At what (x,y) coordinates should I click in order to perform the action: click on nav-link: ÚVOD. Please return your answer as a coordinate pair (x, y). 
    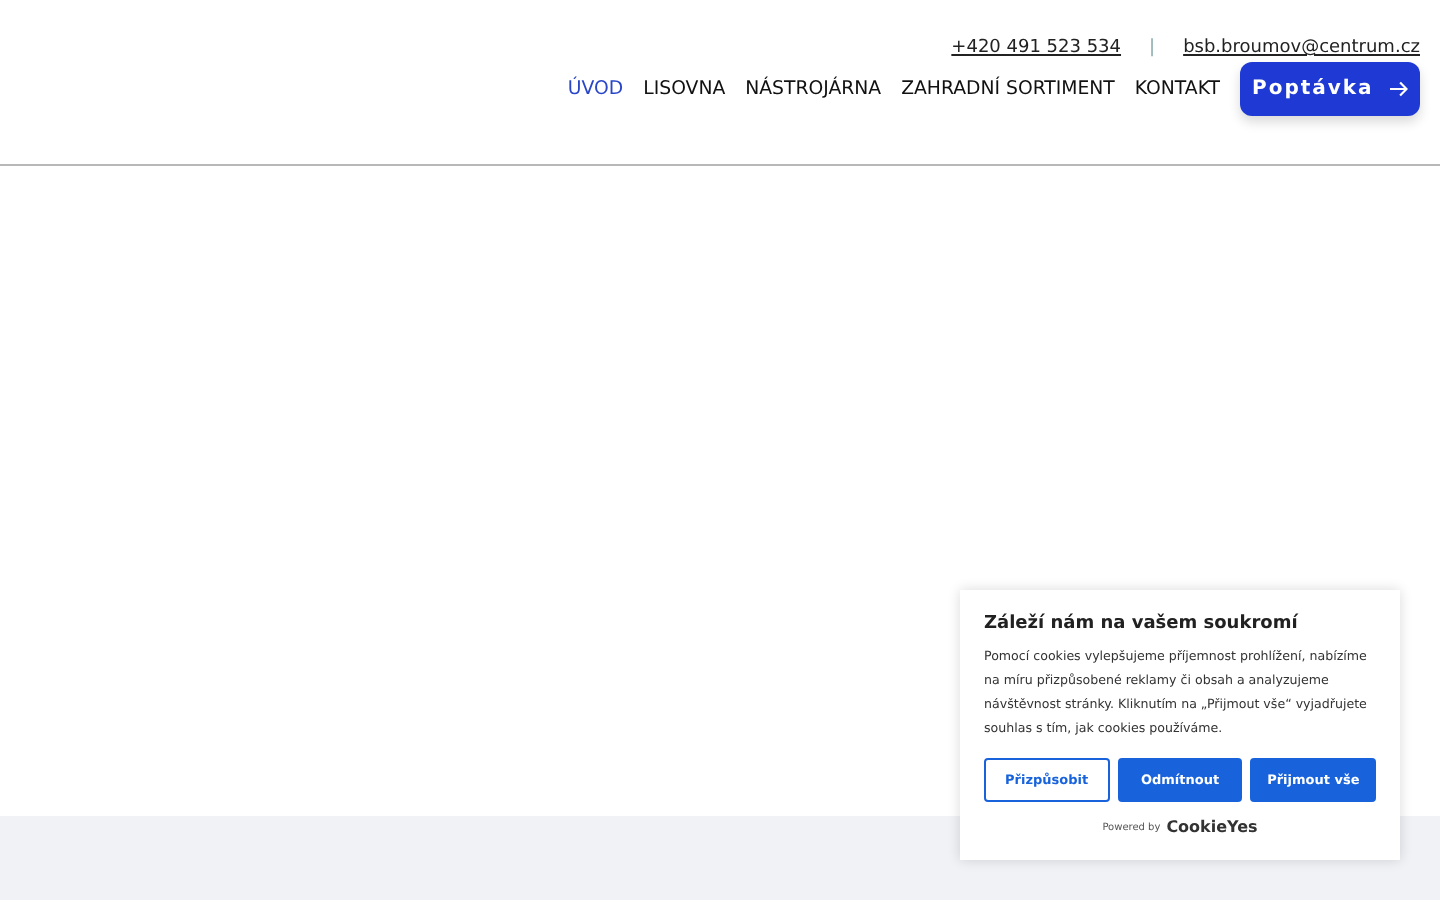
    Looking at the image, I should click on (595, 89).